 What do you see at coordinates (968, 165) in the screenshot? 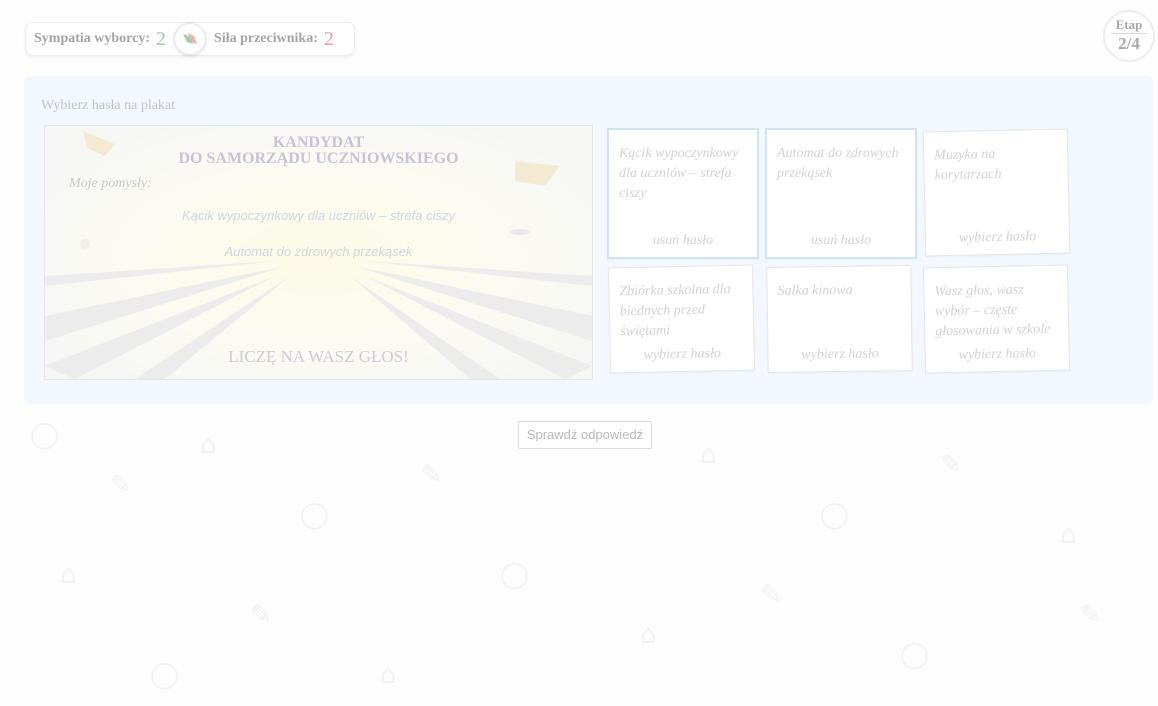
I see `slogan-card-text: Muzyka na korytarzach` at bounding box center [968, 165].